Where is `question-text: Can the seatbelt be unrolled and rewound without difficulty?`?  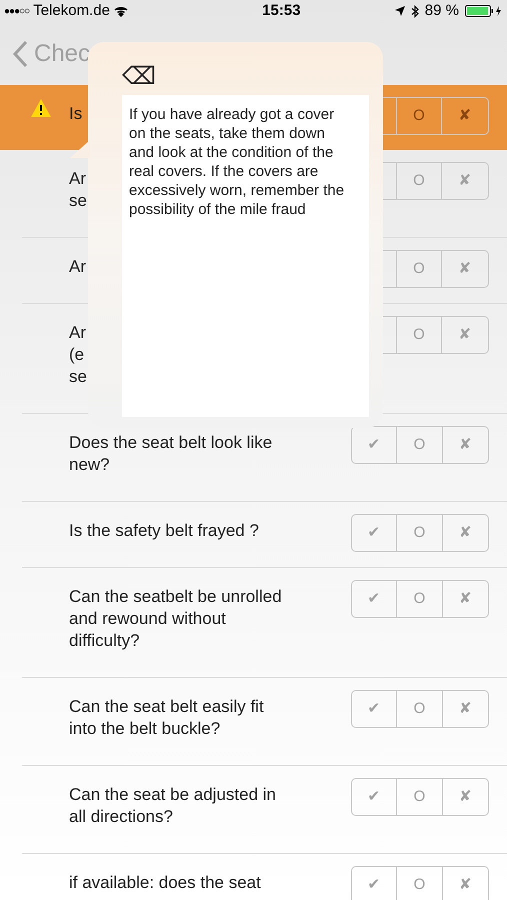
question-text: Can the seatbelt be unrolled and rewound without difficulty? is located at coordinates (175, 619).